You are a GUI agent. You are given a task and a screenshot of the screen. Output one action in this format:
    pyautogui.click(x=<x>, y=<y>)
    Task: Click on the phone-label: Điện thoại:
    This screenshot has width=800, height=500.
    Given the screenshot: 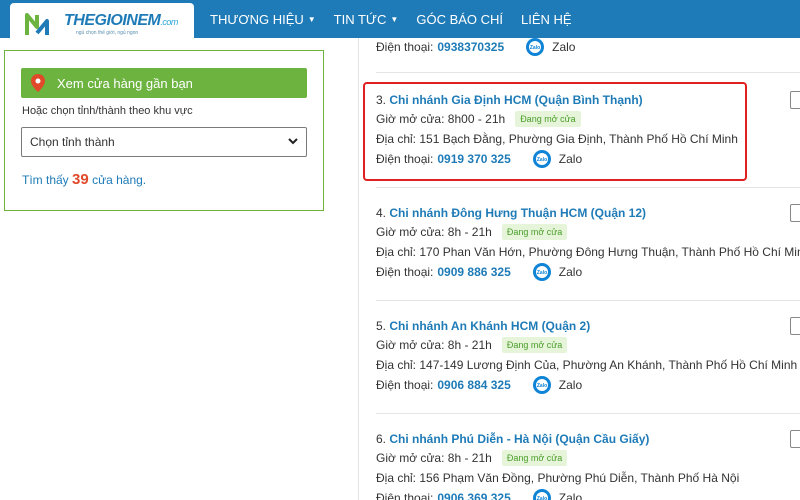 What is the action you would take?
    pyautogui.click(x=405, y=47)
    